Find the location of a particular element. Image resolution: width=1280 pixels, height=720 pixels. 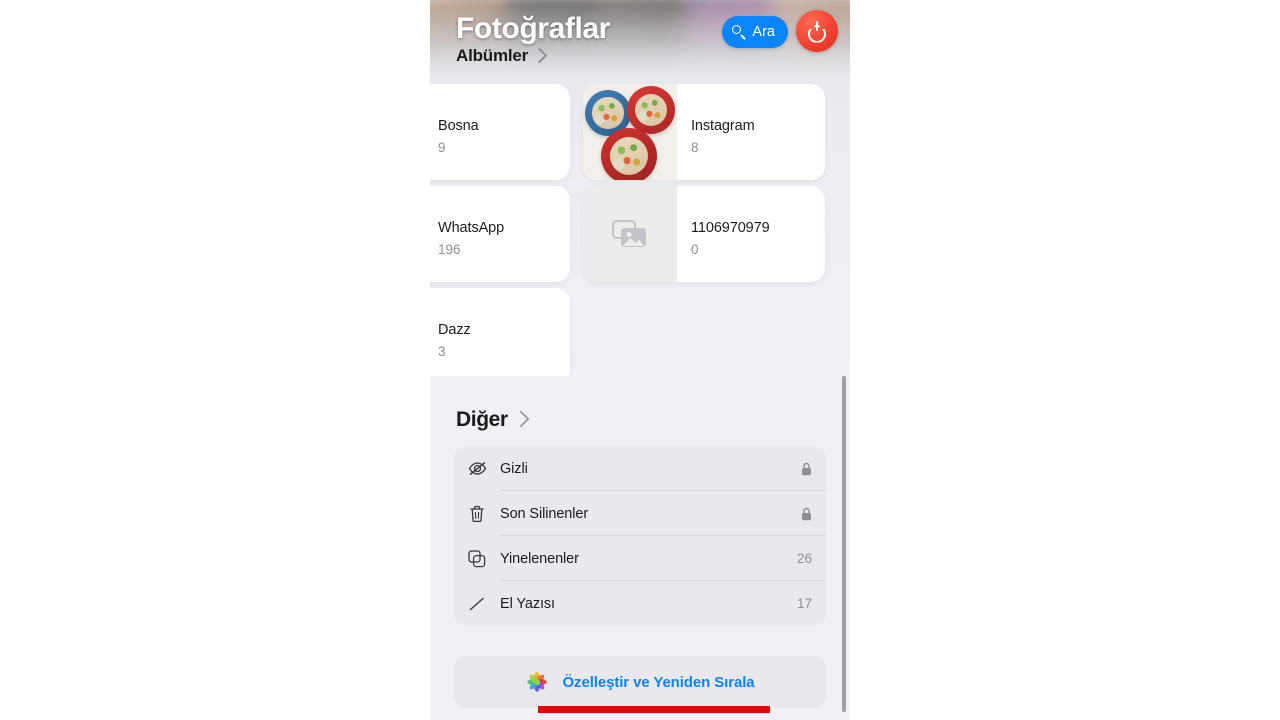

power-button is located at coordinates (817, 31).